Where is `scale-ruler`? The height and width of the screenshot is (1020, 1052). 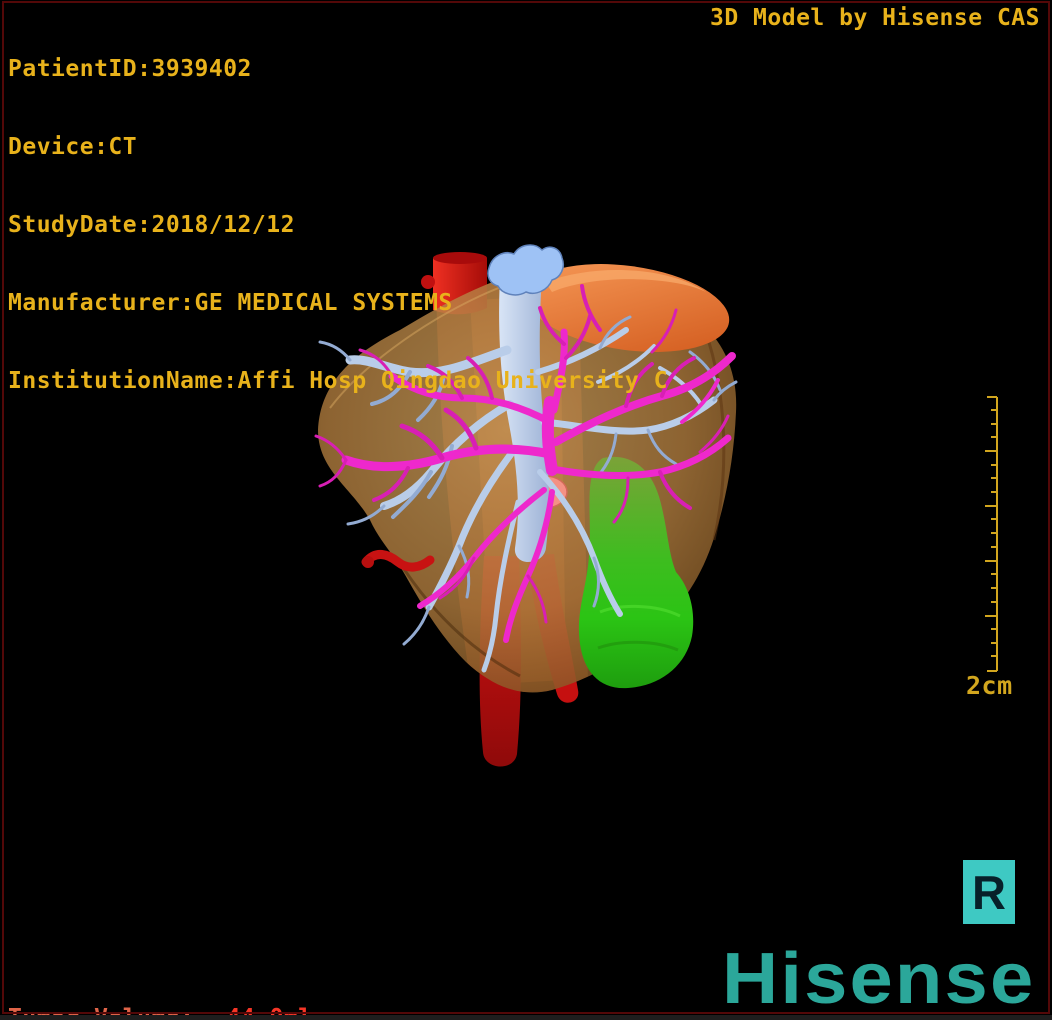
scale-ruler is located at coordinates (991, 534).